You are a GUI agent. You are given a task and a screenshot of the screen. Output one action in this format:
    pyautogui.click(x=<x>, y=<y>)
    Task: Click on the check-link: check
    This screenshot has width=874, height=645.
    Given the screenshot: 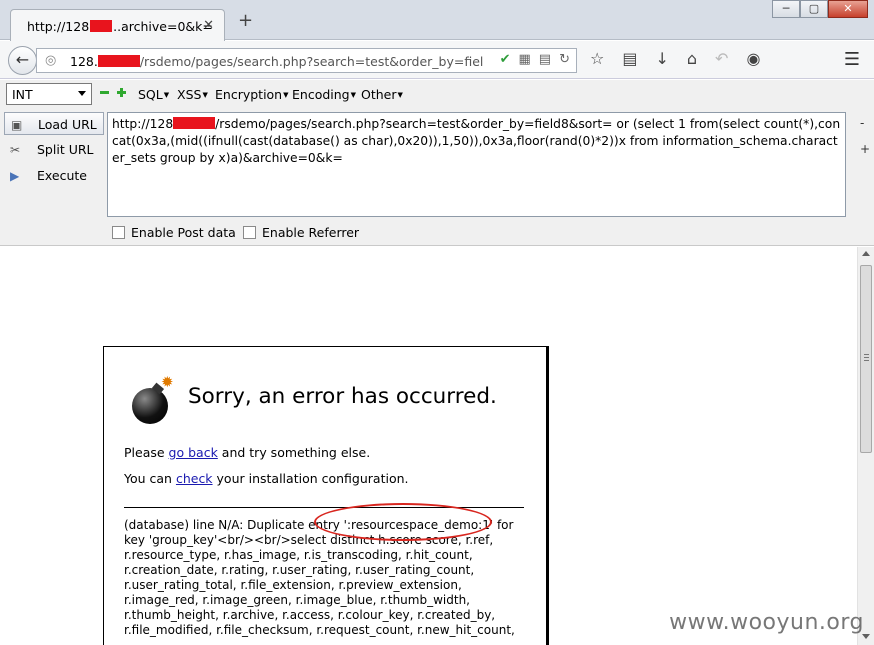 What is the action you would take?
    pyautogui.click(x=194, y=478)
    